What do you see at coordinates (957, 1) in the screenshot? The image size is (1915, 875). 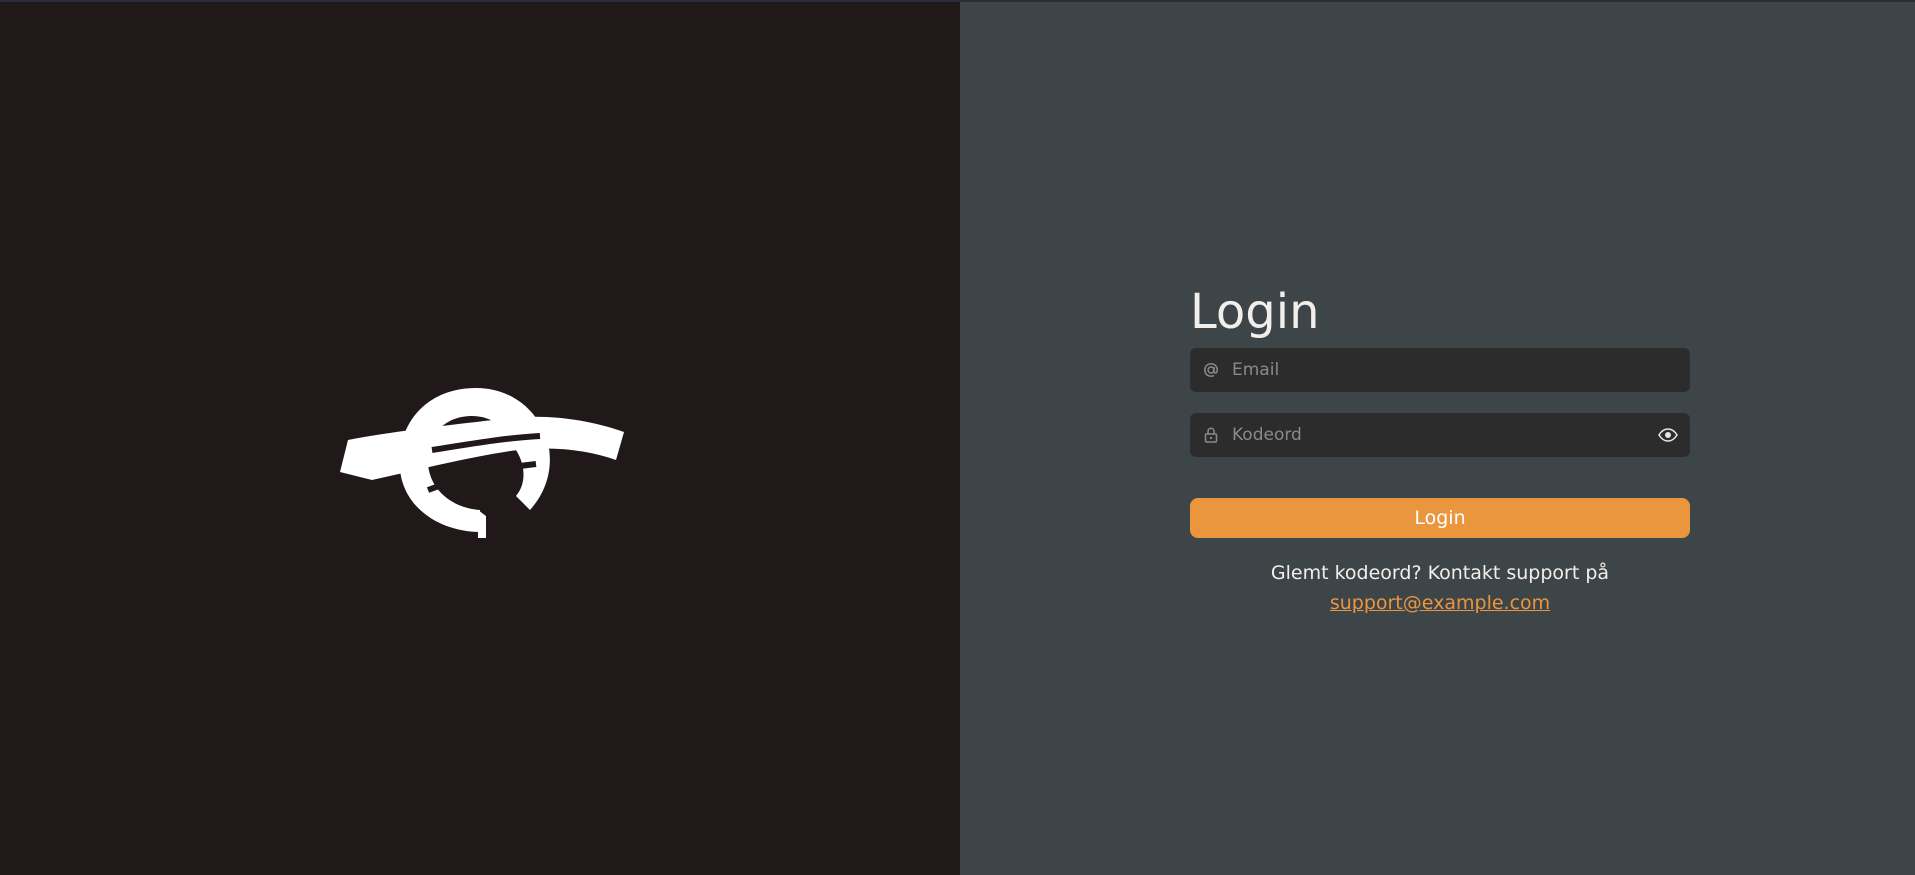 I see `top-border` at bounding box center [957, 1].